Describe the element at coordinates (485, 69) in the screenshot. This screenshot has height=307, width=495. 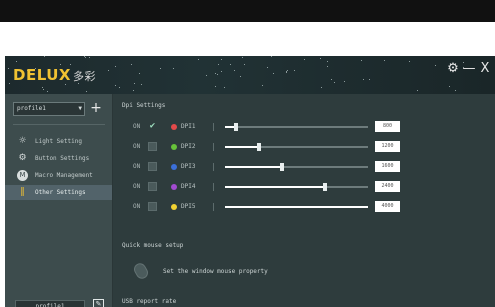
I see `close-button: X` at that location.